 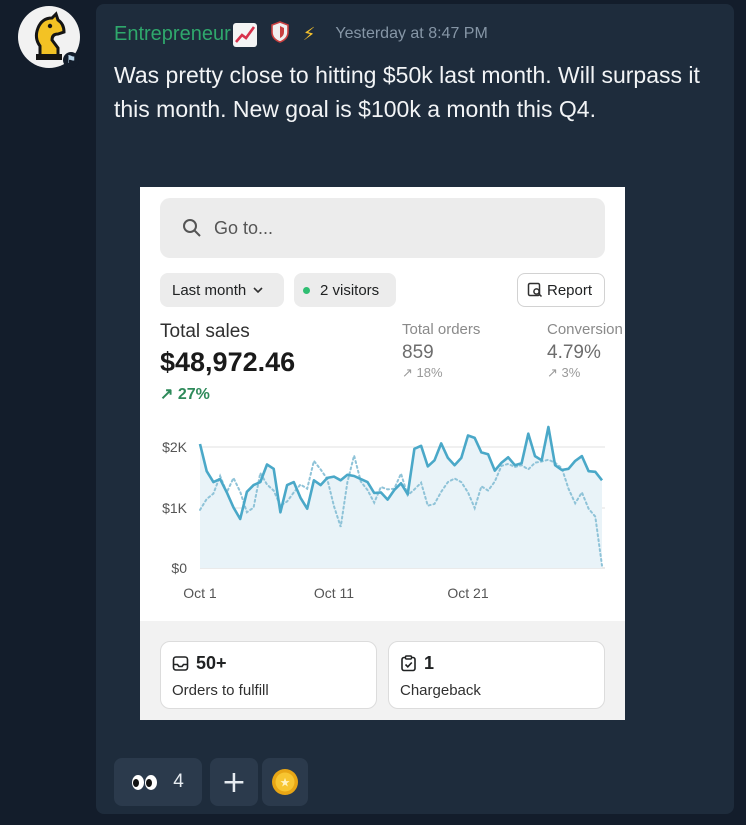 What do you see at coordinates (535, 290) in the screenshot?
I see `report-icon` at bounding box center [535, 290].